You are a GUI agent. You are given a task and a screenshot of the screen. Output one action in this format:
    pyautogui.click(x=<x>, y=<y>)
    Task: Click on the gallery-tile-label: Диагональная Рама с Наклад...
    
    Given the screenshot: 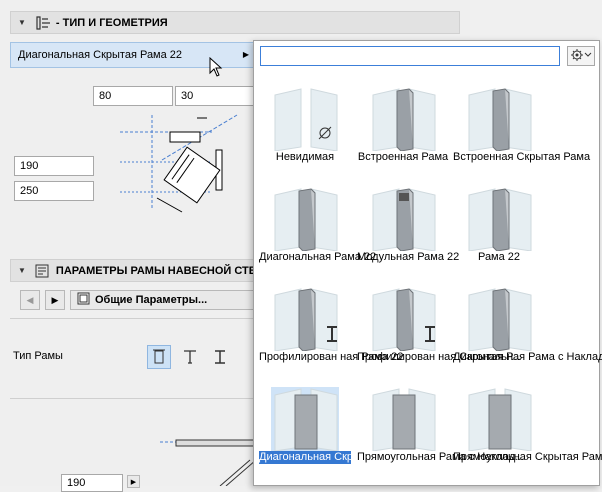 What is the action you would take?
    pyautogui.click(x=527, y=357)
    